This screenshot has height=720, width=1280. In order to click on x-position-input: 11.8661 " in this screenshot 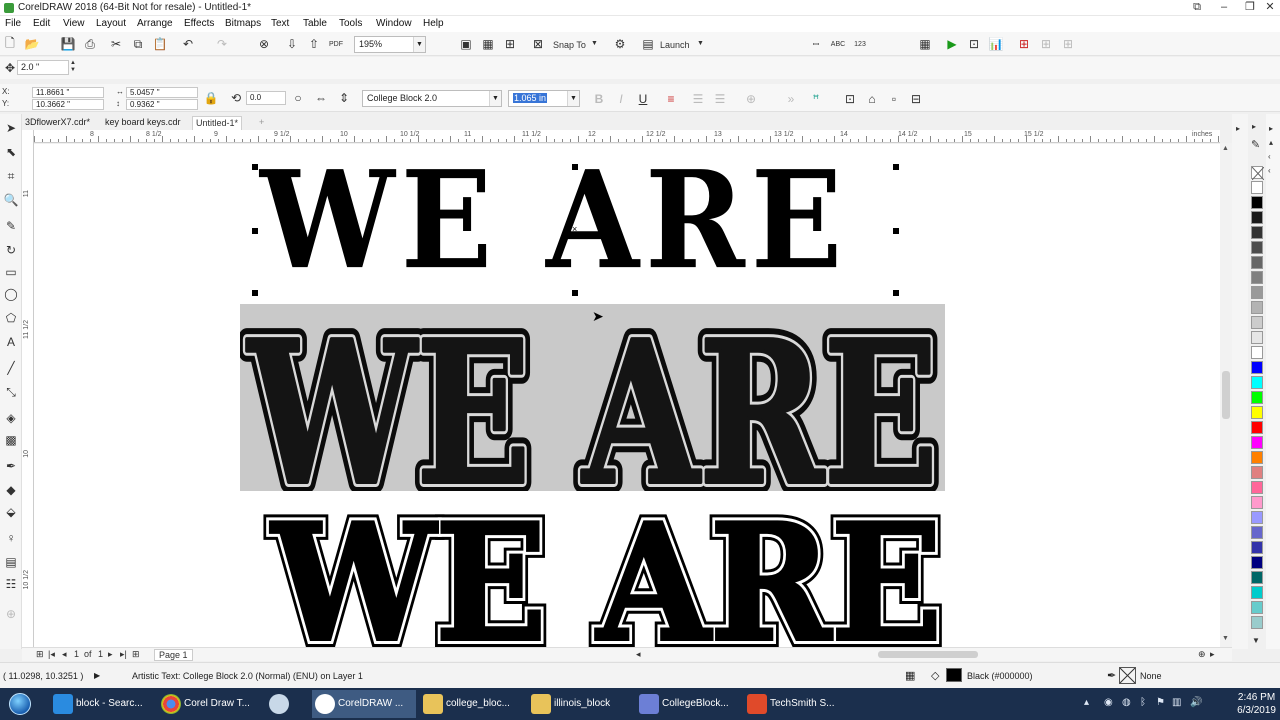, I will do `click(68, 92)`.